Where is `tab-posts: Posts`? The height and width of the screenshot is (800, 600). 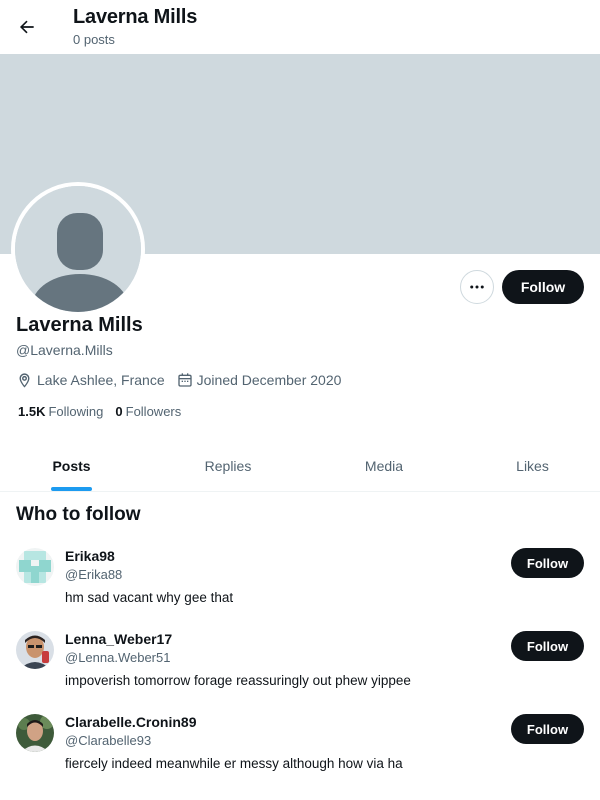 tab-posts: Posts is located at coordinates (71, 466).